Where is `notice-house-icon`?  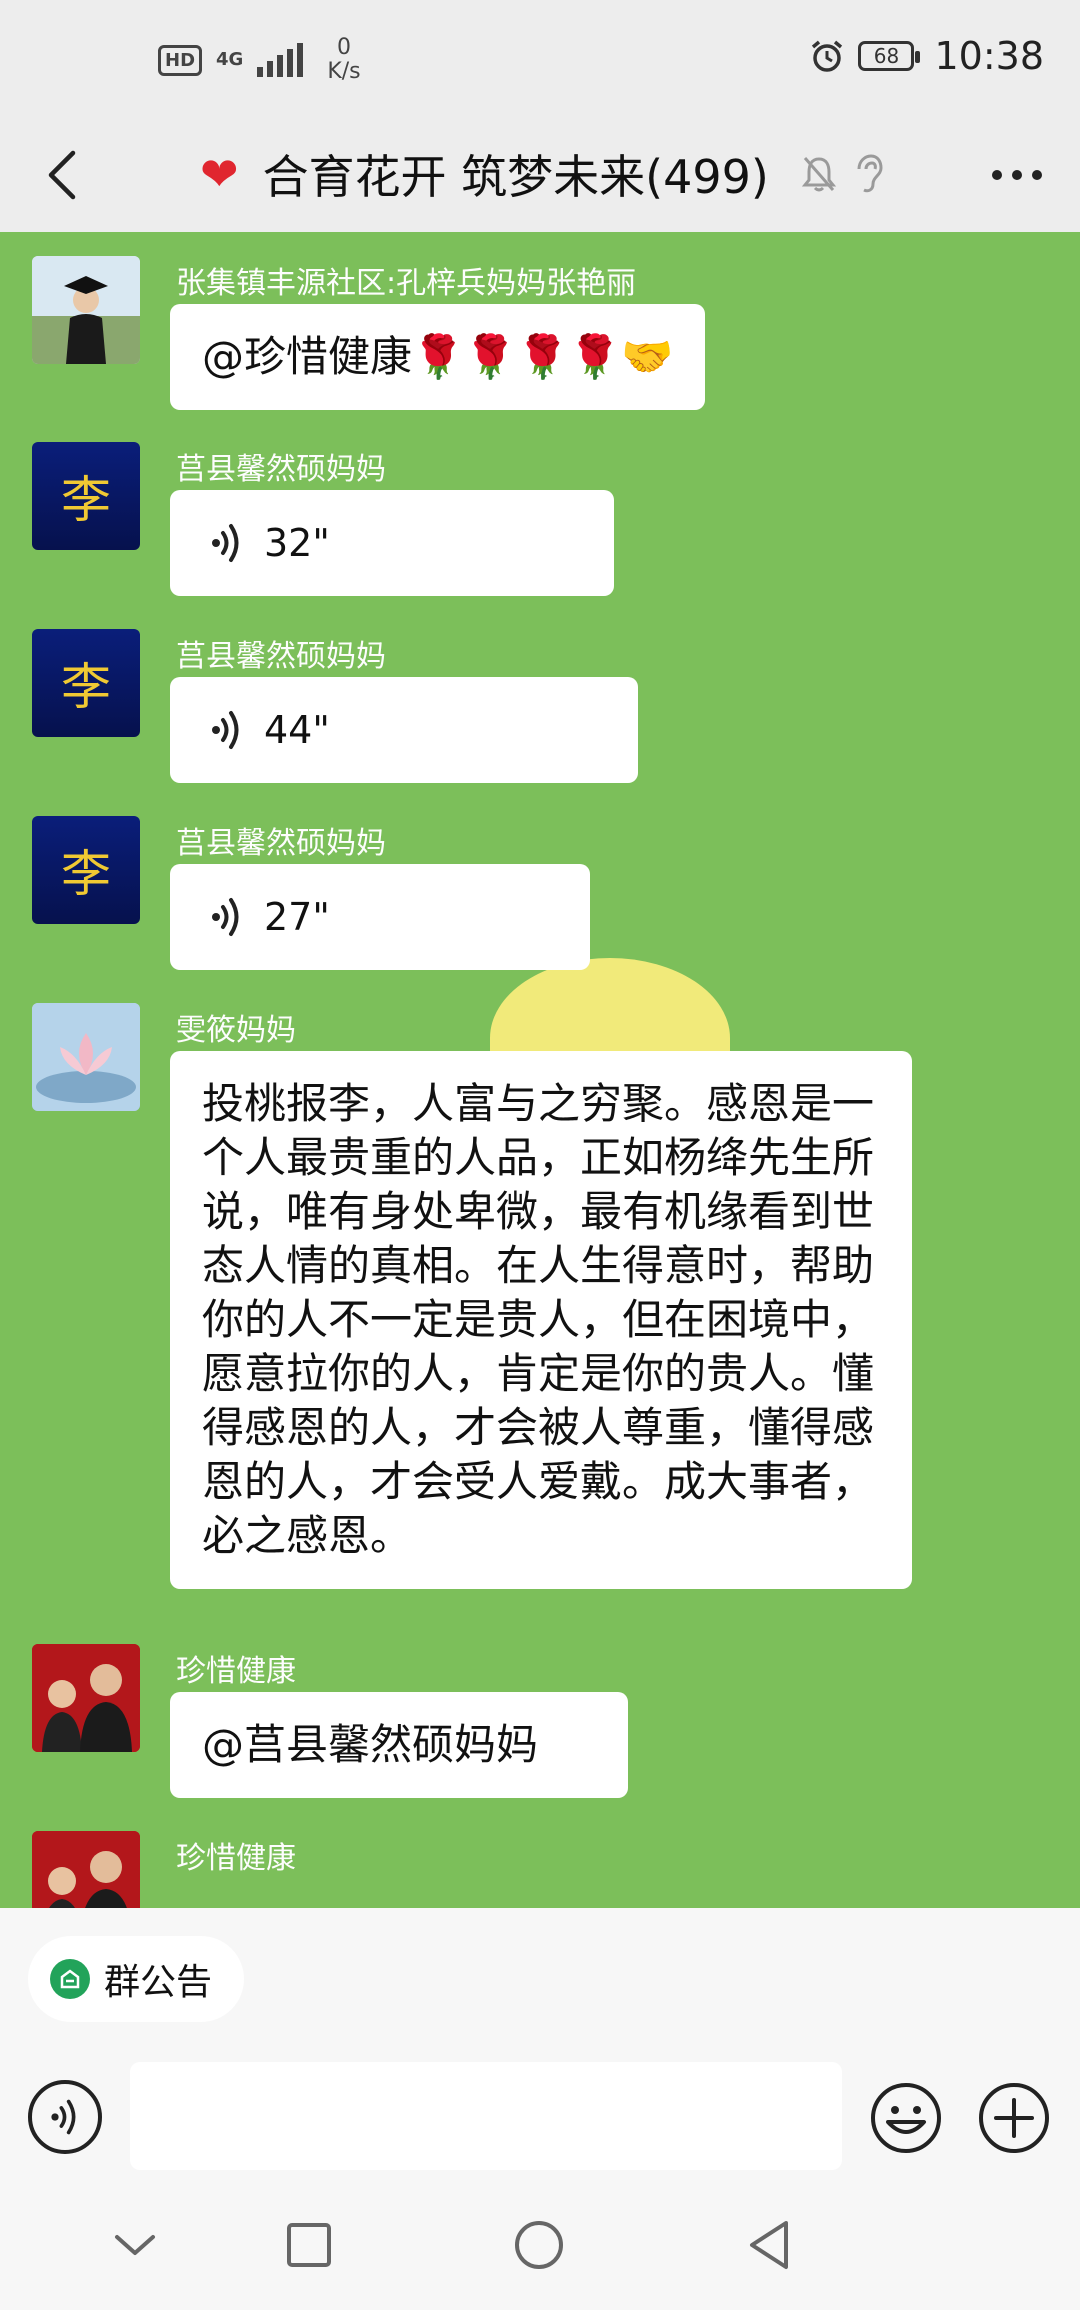 notice-house-icon is located at coordinates (70, 1979).